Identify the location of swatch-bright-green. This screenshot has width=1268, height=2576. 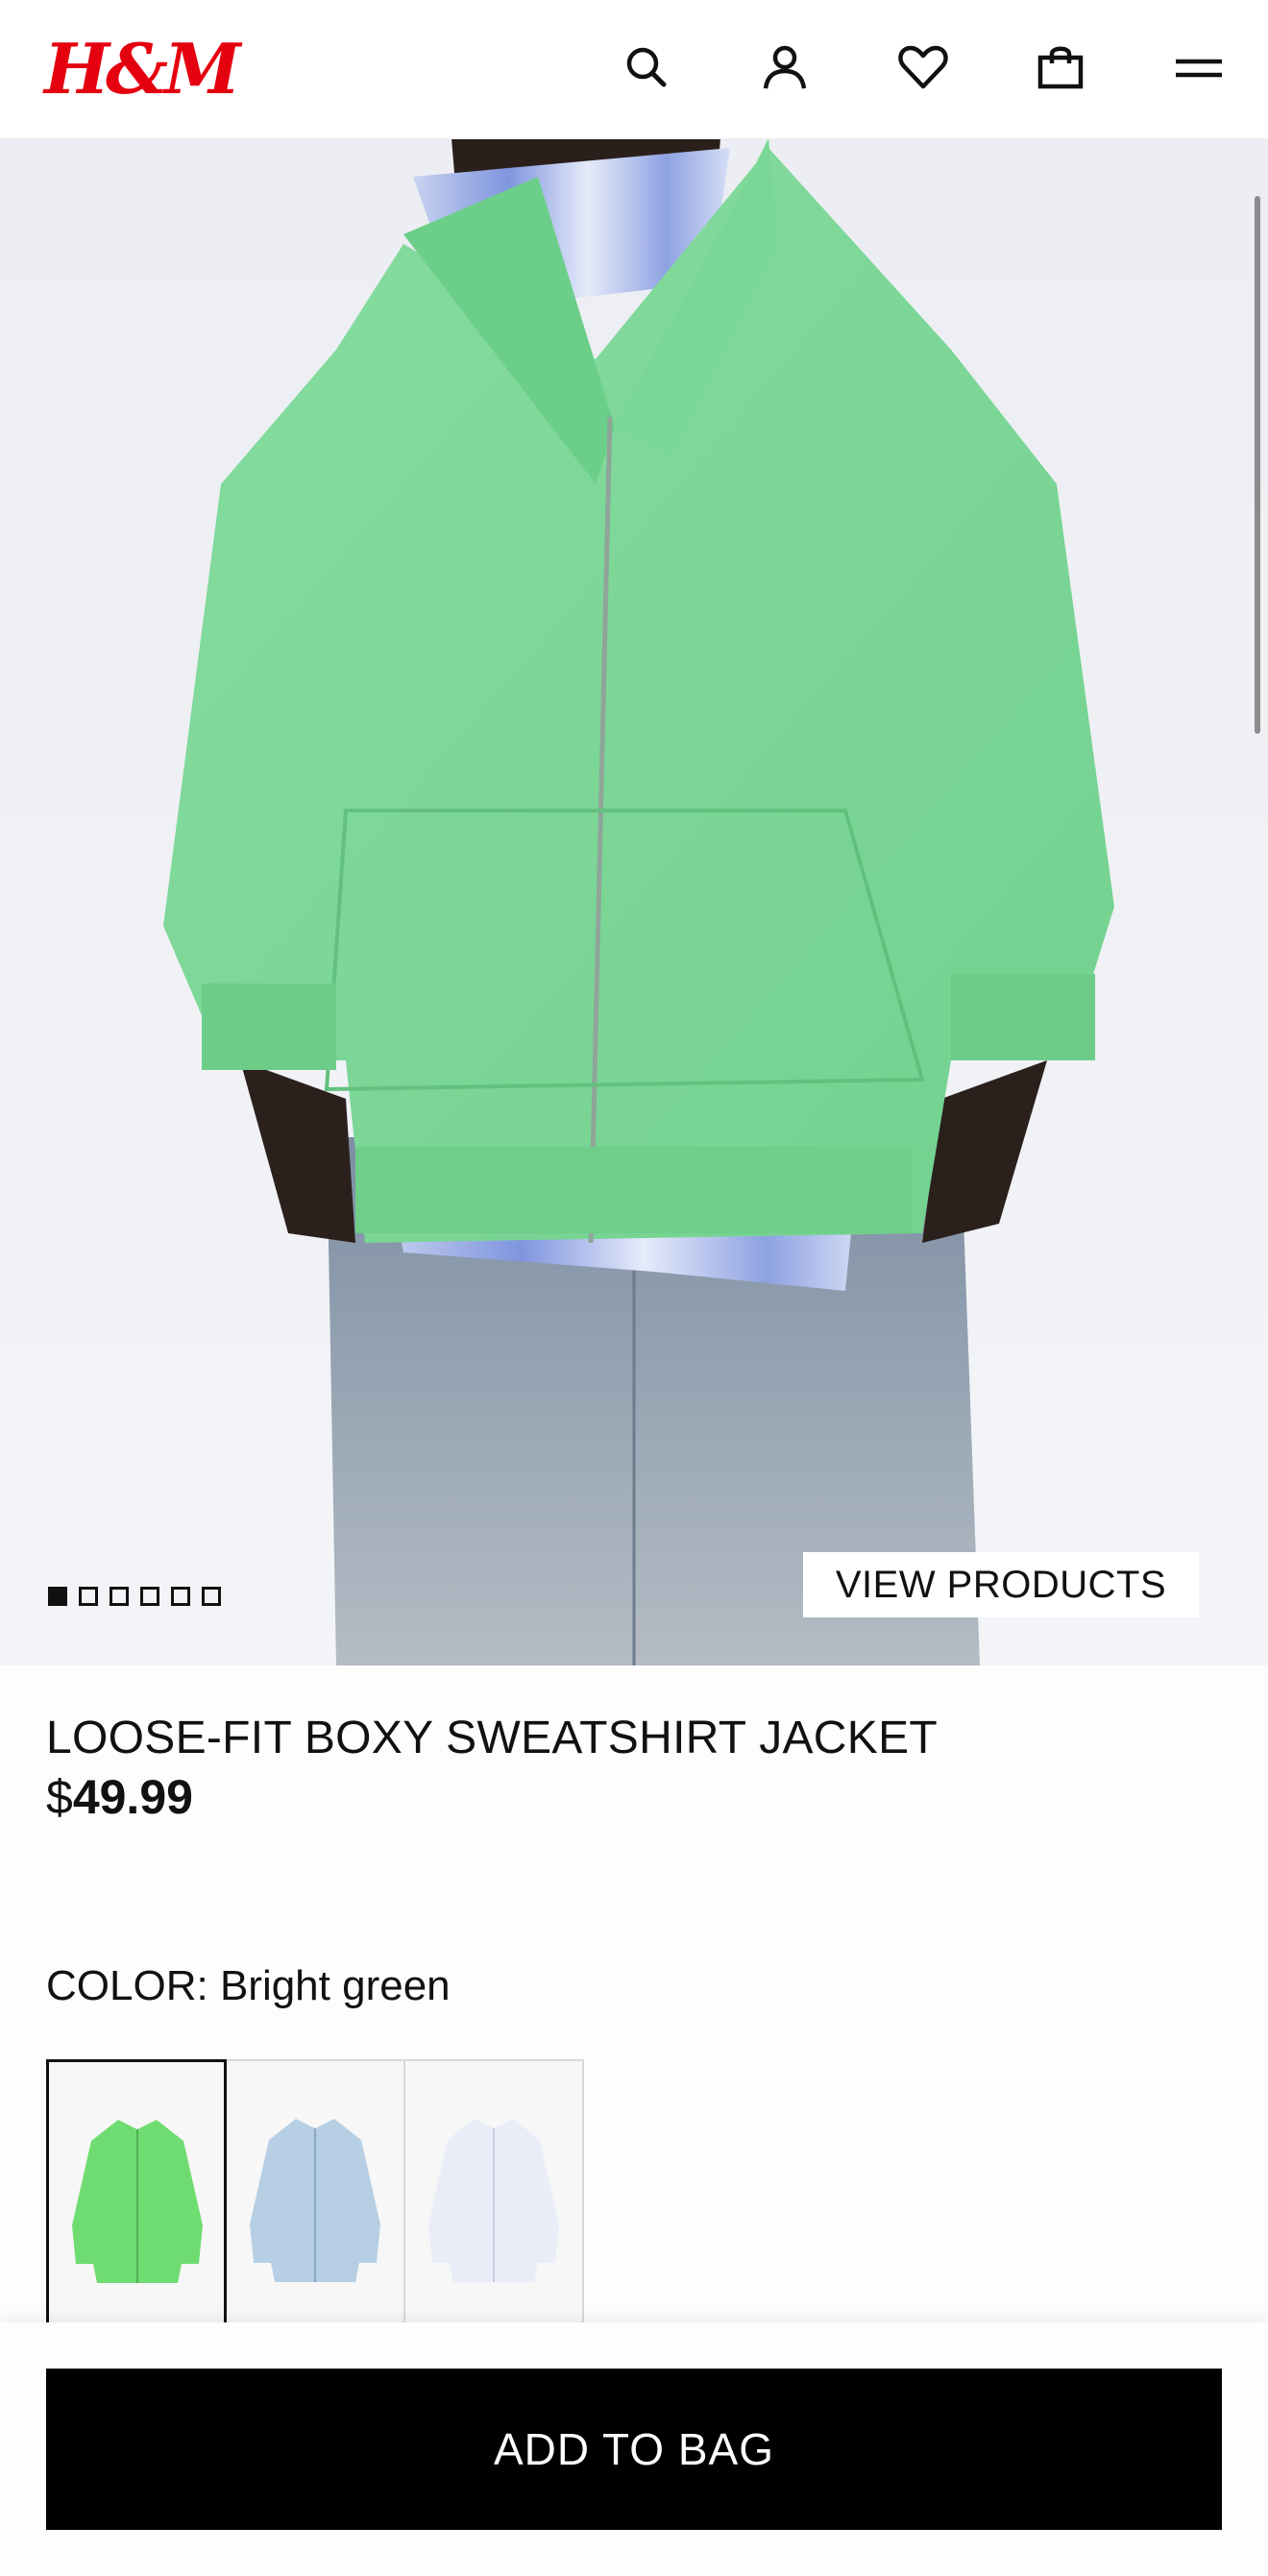
(136, 2192).